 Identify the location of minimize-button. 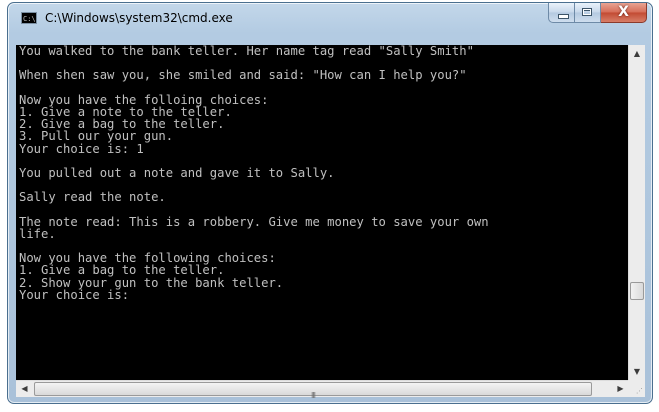
(561, 13).